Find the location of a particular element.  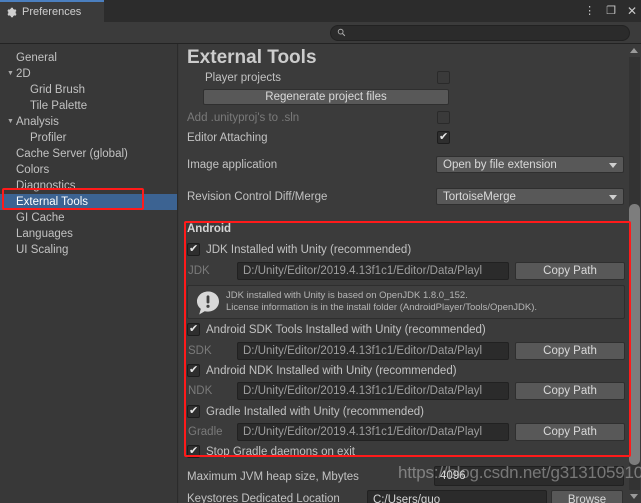

add-unityproj-checkbox is located at coordinates (443, 117).